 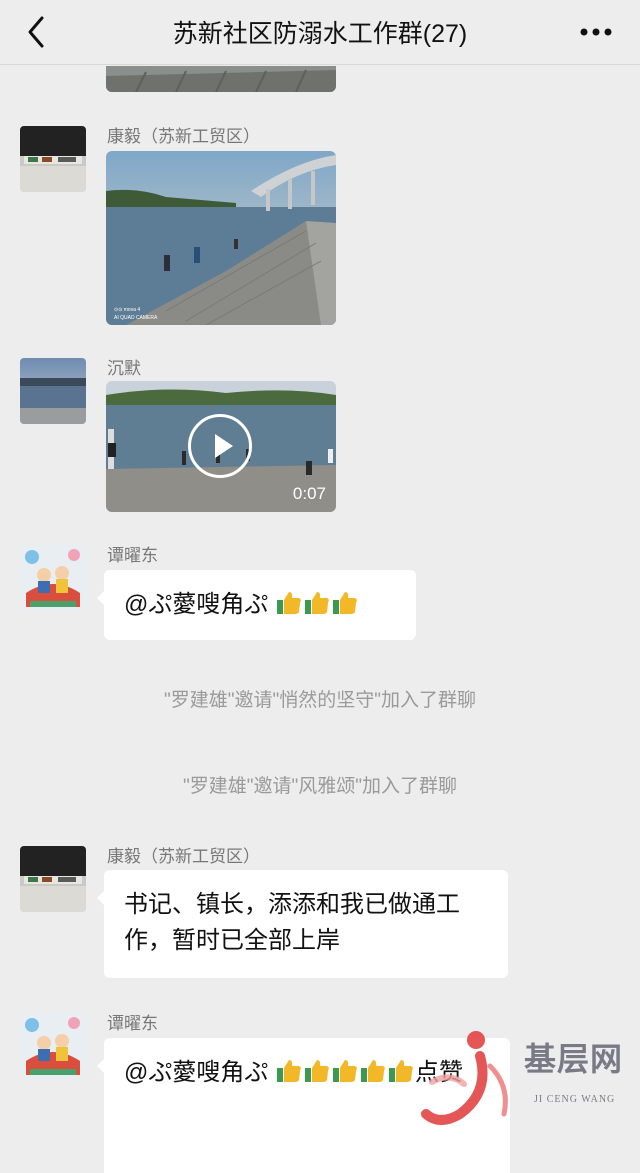 I want to click on chevron-left-icon, so click(x=36, y=32).